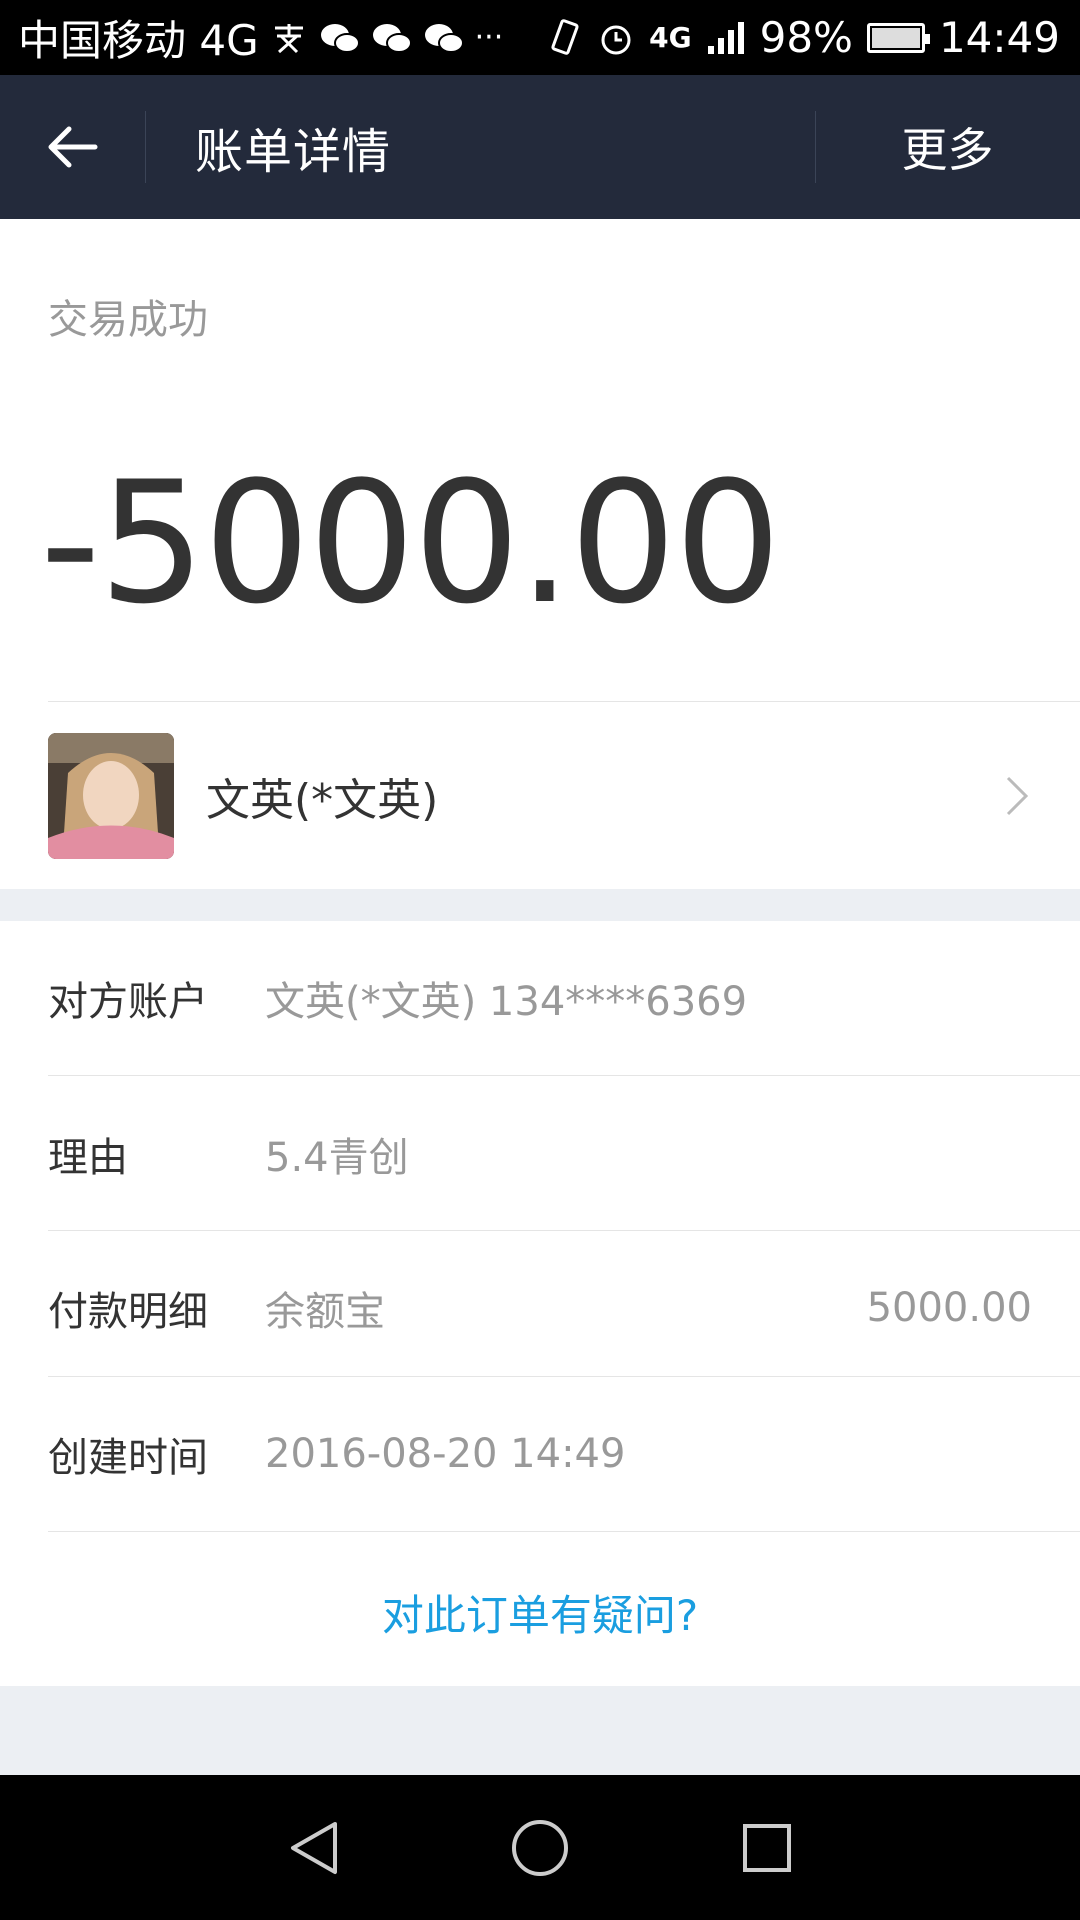 This screenshot has height=1920, width=1080. What do you see at coordinates (947, 147) in the screenshot?
I see `more-button: 更多` at bounding box center [947, 147].